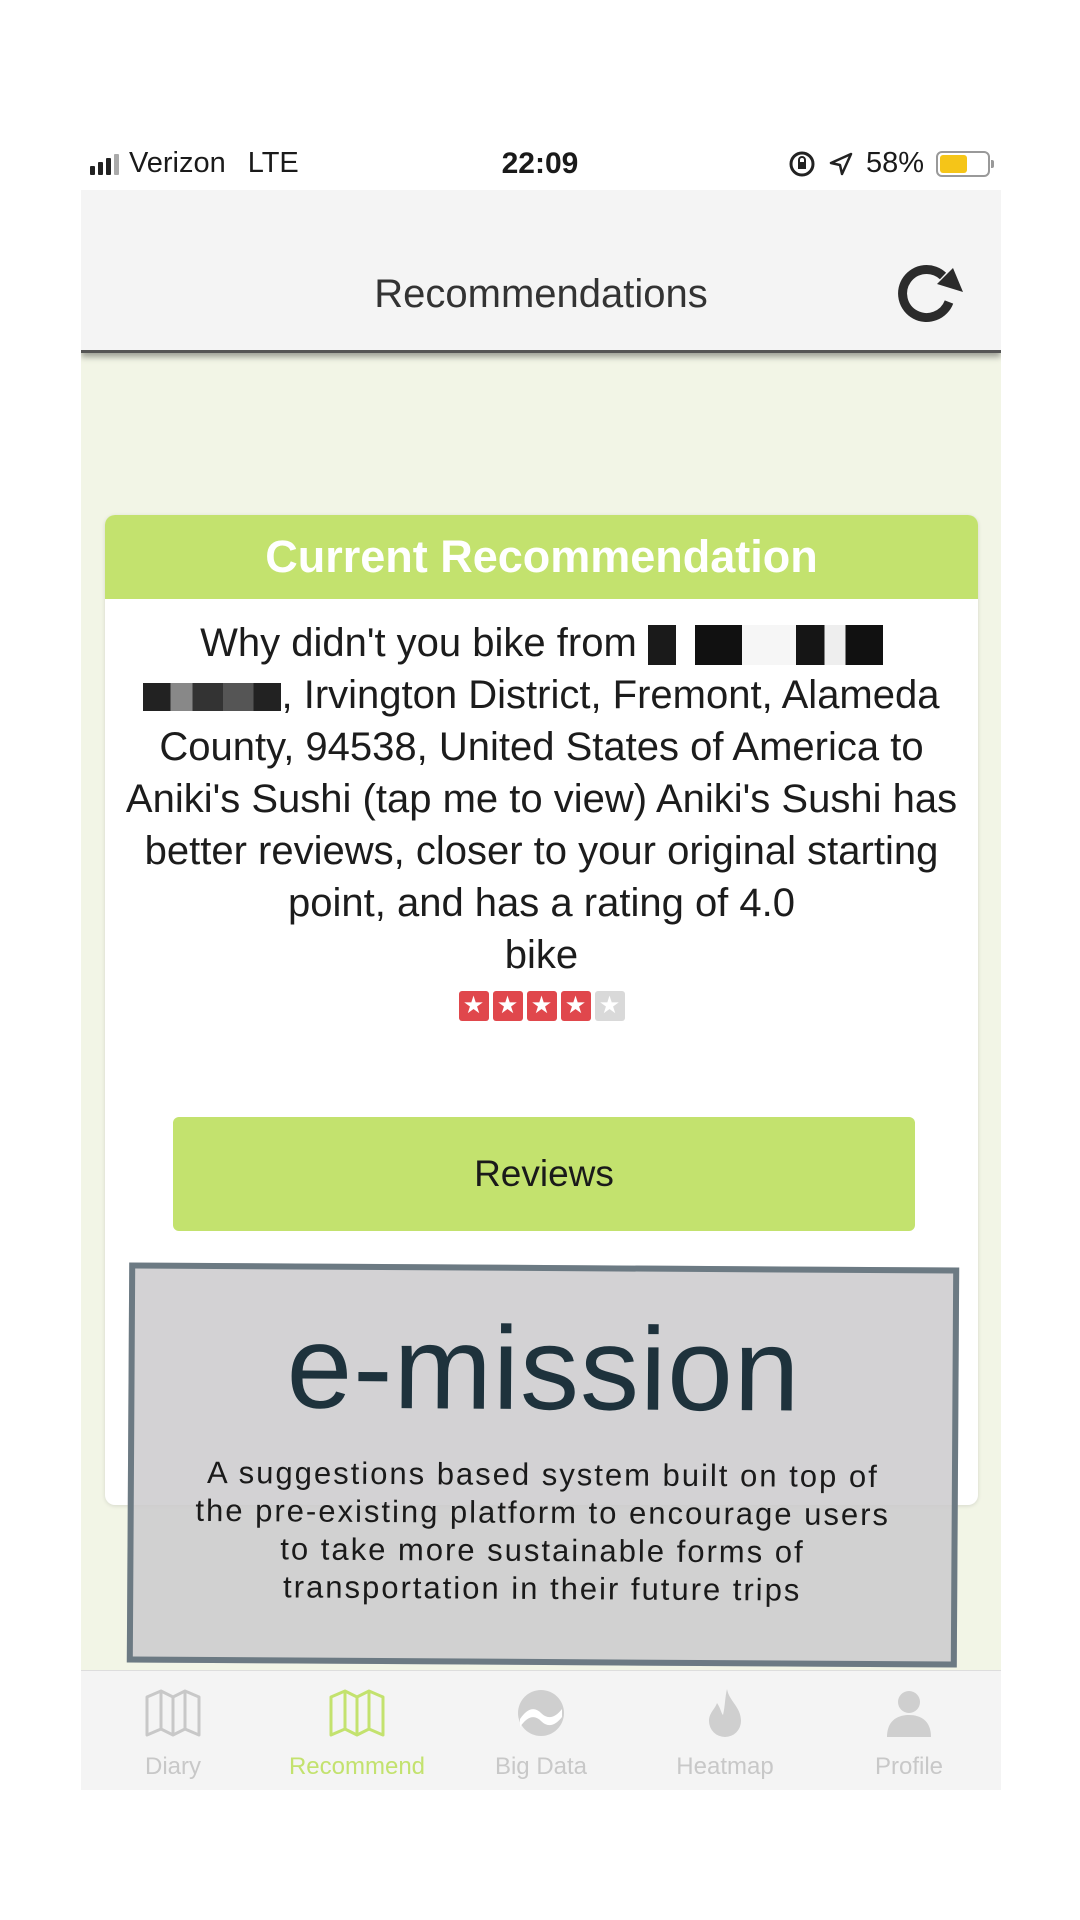  I want to click on orientation-lock-icon, so click(802, 163).